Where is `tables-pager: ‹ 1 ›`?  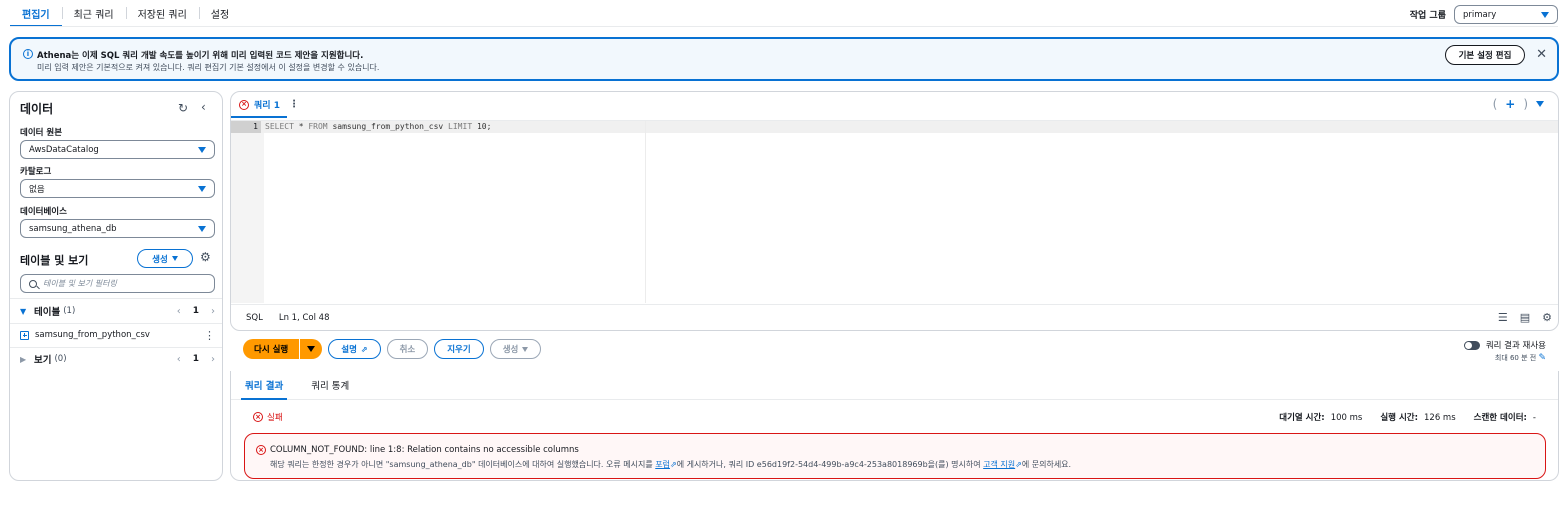 tables-pager: ‹ 1 › is located at coordinates (196, 311).